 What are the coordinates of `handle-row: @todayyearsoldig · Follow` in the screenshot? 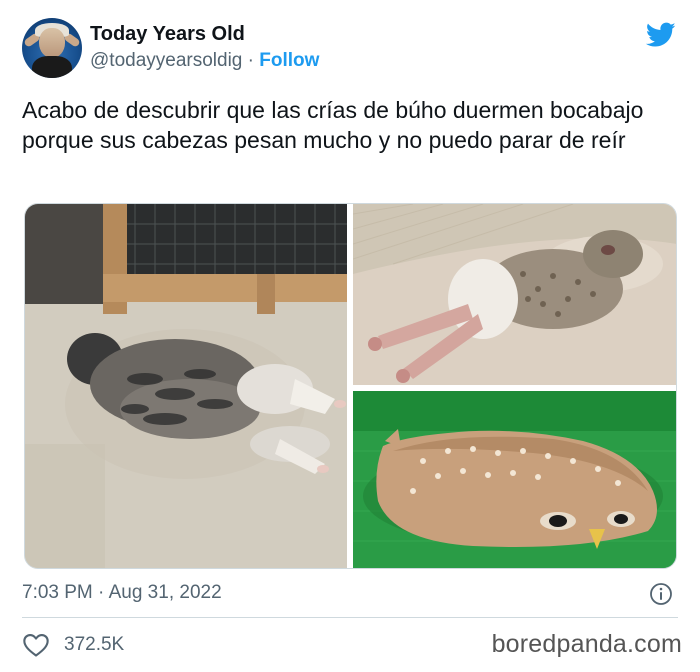 It's located at (204, 61).